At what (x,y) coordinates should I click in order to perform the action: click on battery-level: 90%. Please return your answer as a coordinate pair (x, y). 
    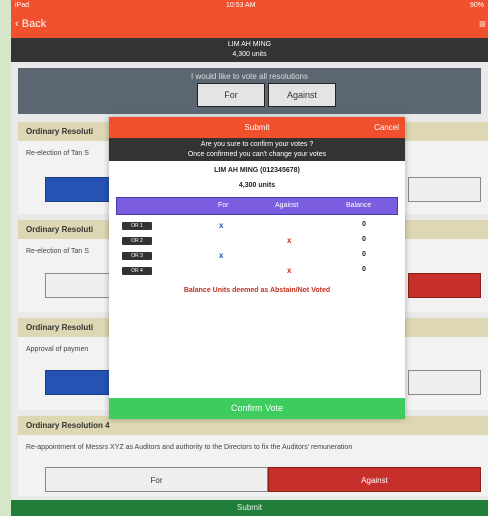
    Looking at the image, I should click on (476, 5).